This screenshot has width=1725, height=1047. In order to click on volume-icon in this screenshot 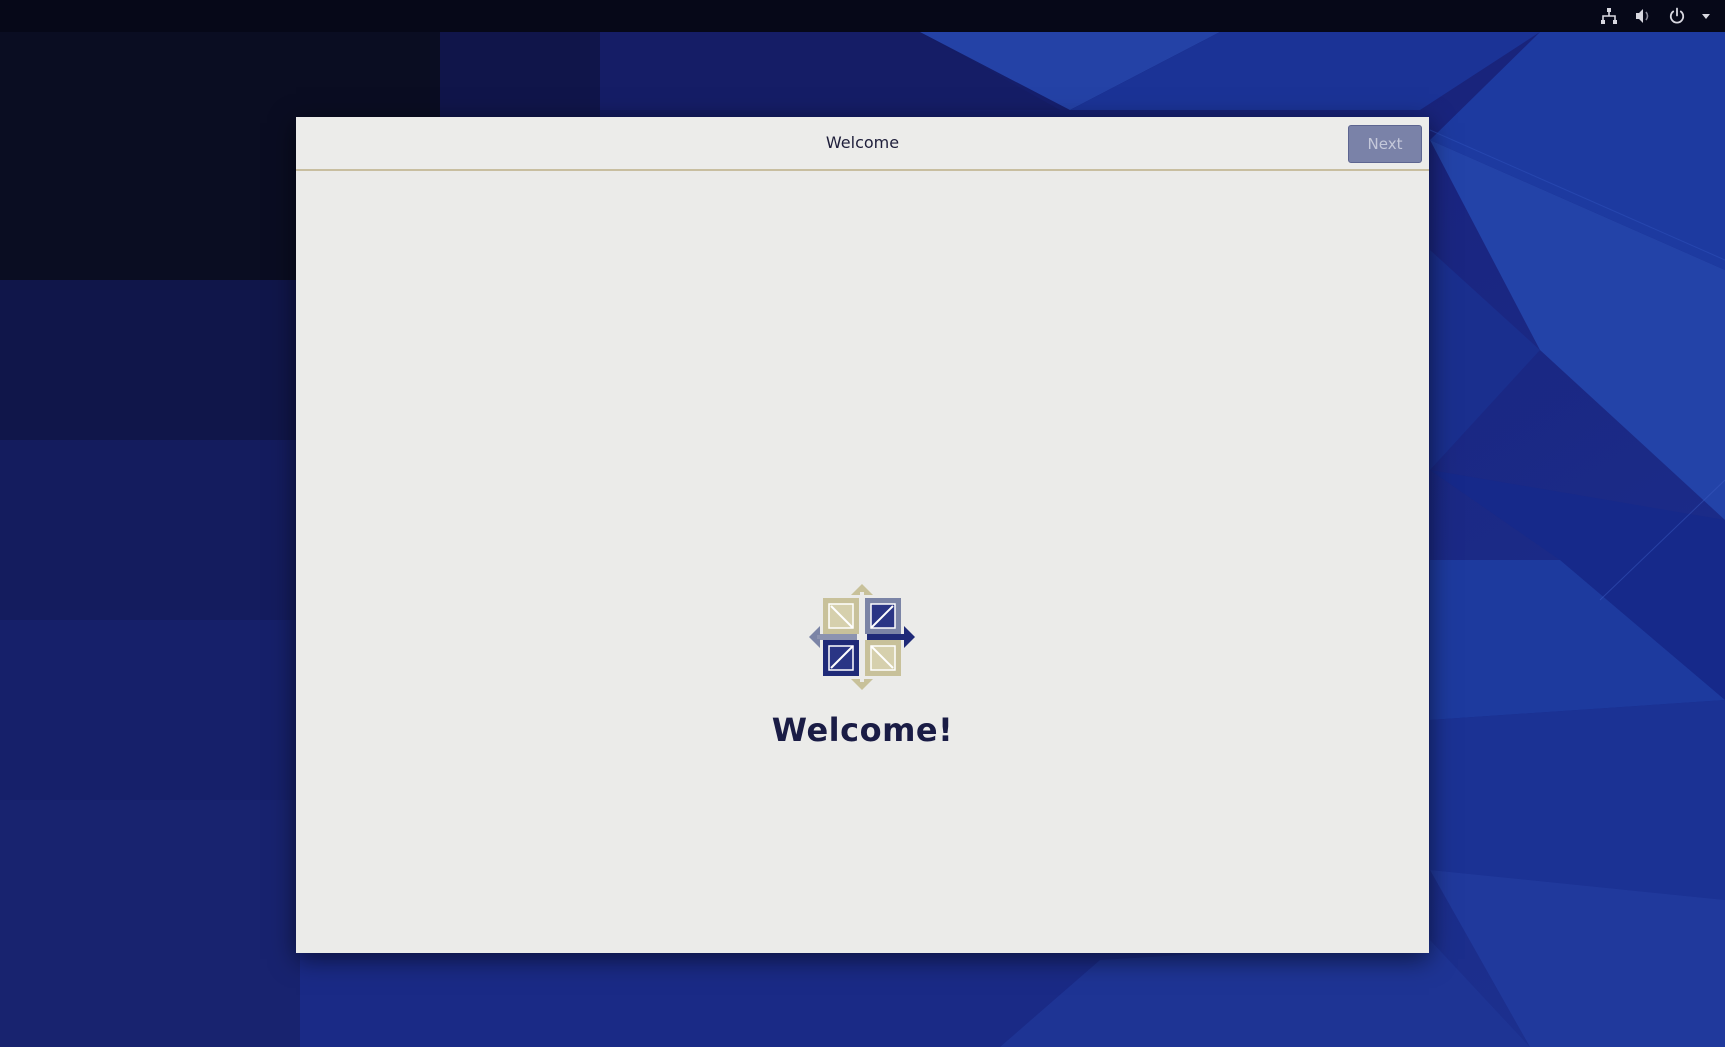, I will do `click(1643, 16)`.